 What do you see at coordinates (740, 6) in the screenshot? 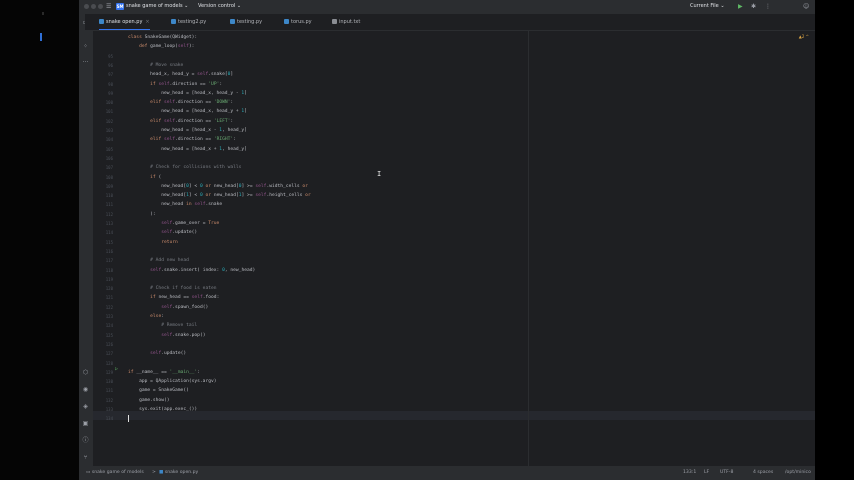
I see `run-icon: ▶` at bounding box center [740, 6].